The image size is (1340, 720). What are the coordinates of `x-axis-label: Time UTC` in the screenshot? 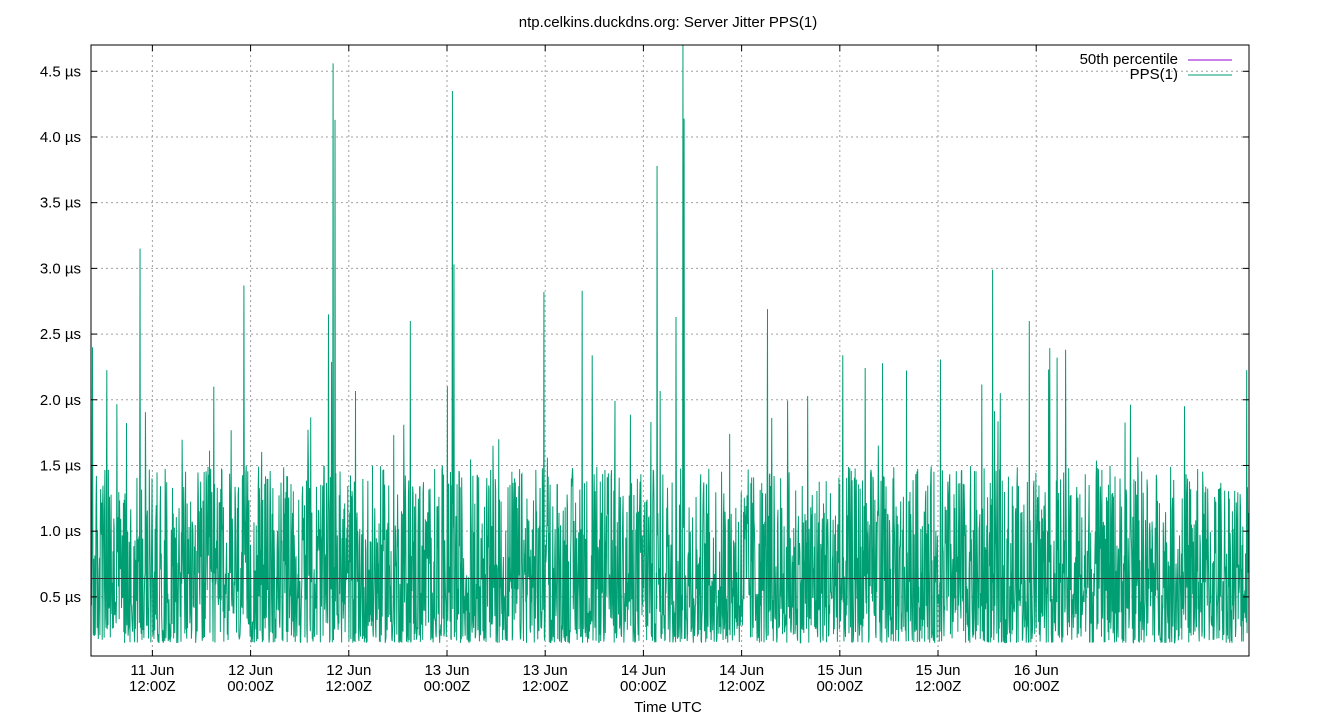 It's located at (668, 707).